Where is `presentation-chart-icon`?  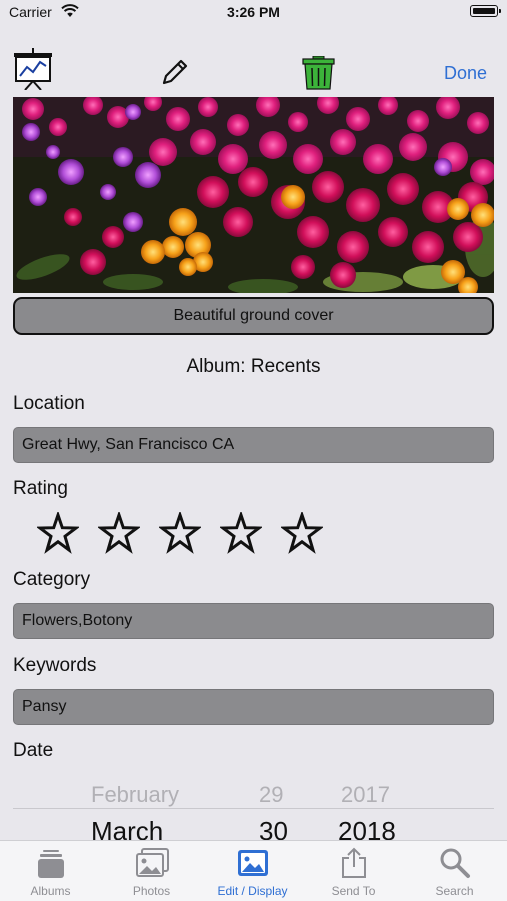
presentation-chart-icon is located at coordinates (33, 69).